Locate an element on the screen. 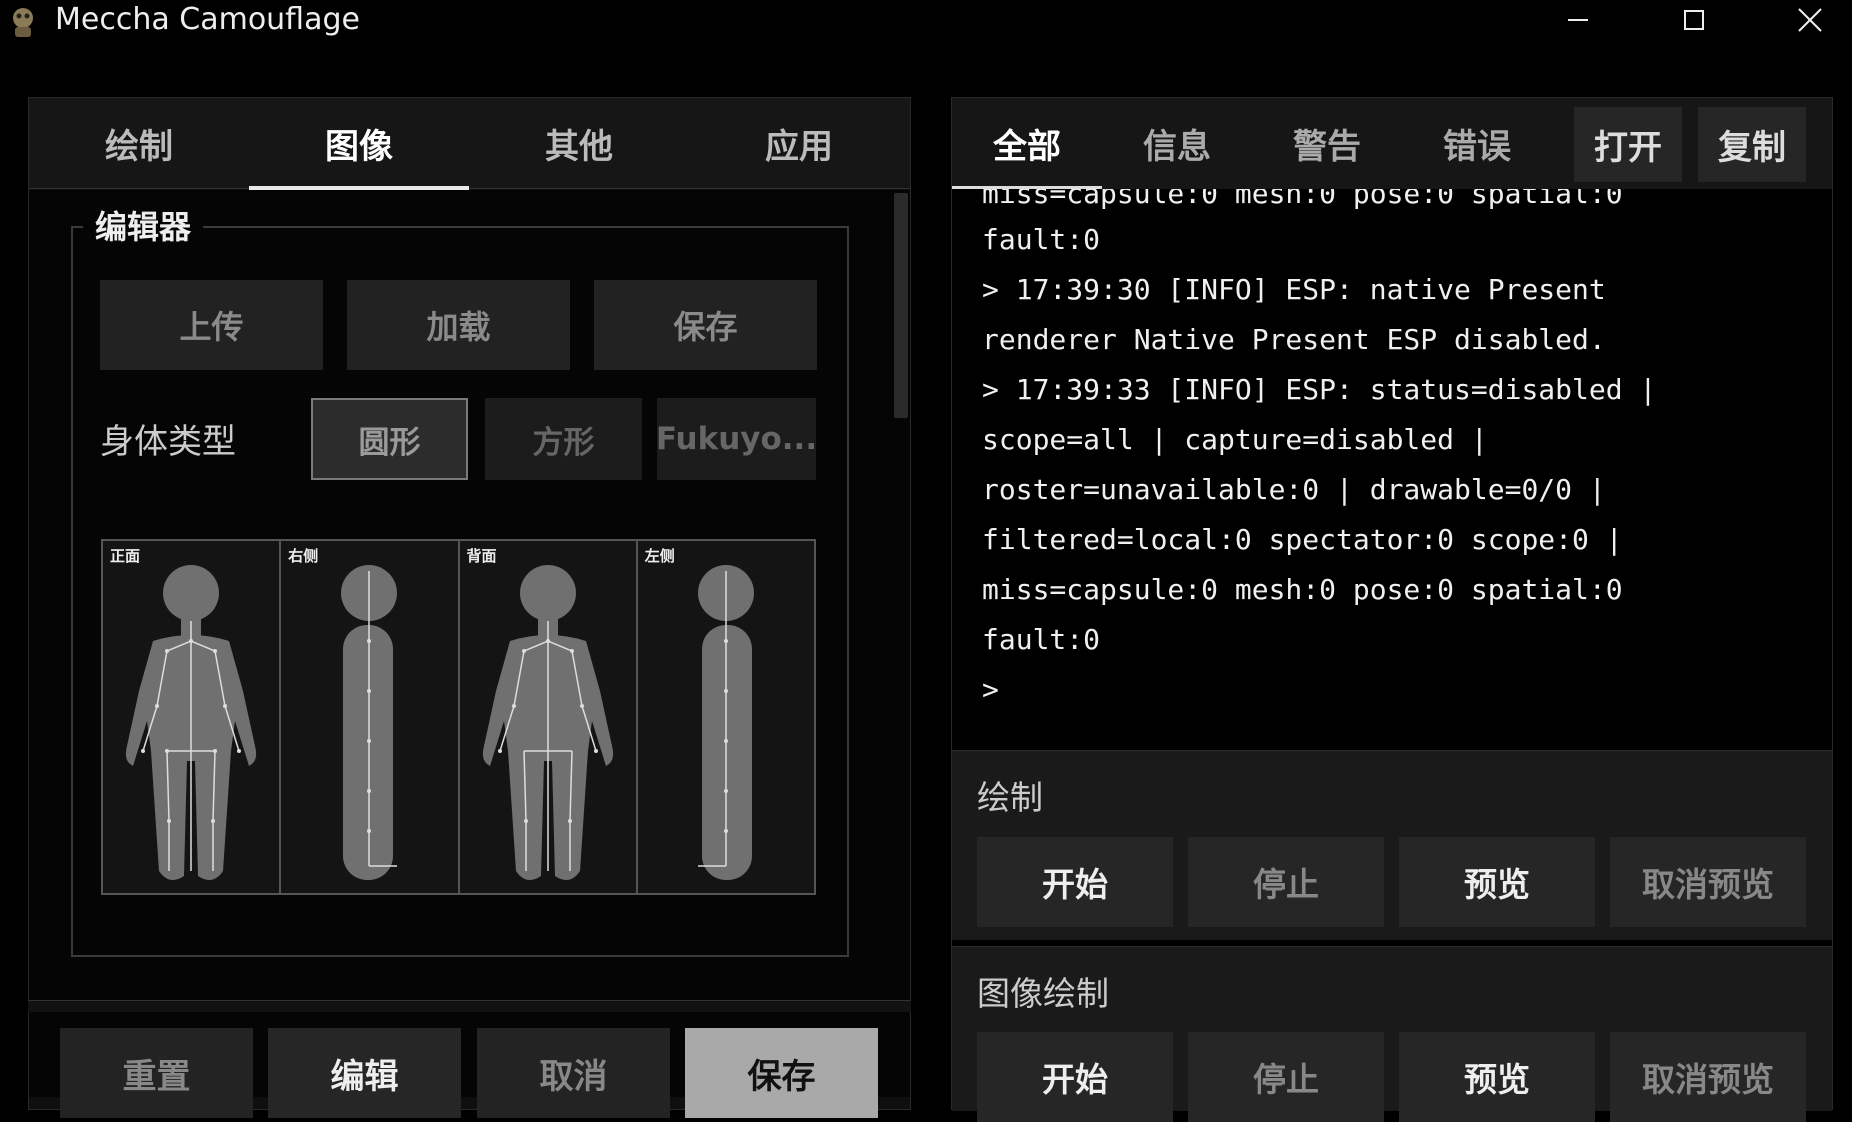  edit-button: 编辑 is located at coordinates (364, 1073).